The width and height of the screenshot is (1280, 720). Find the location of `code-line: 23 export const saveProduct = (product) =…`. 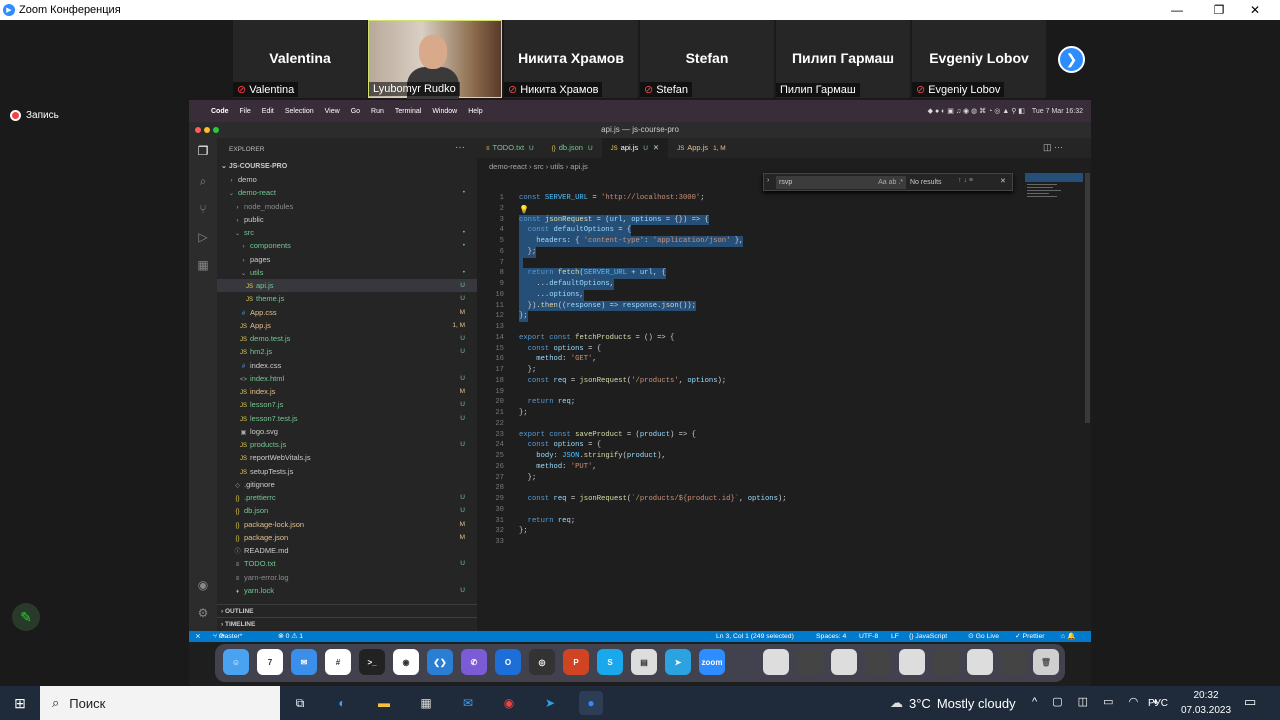

code-line: 23 export const saveProduct = (product) =… is located at coordinates (777, 435).